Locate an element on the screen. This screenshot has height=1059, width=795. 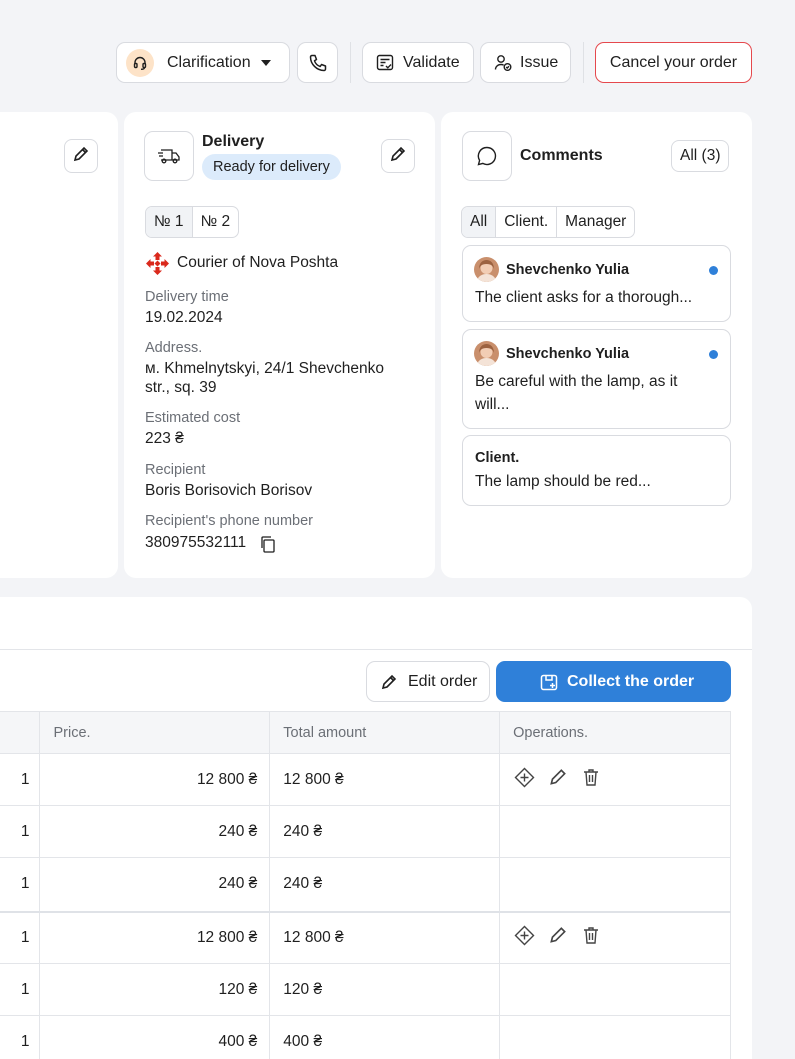
issue-button: Issue is located at coordinates (525, 62).